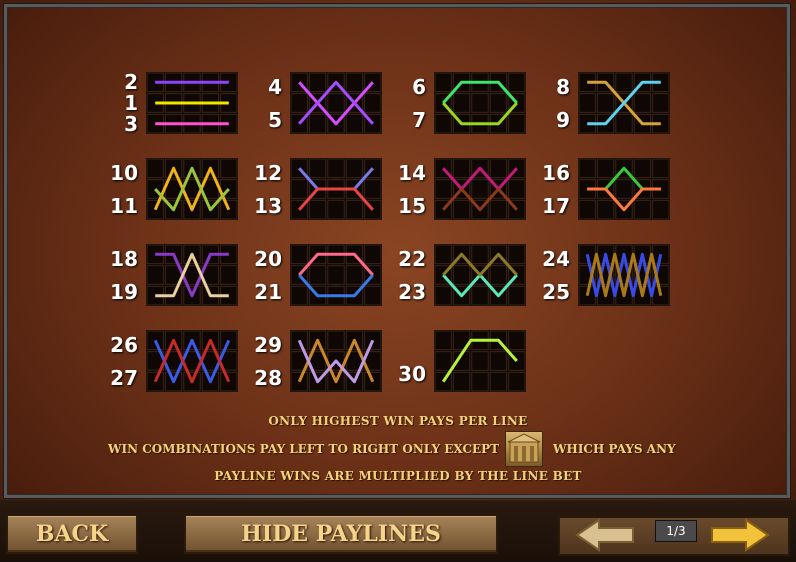 The height and width of the screenshot is (562, 796). What do you see at coordinates (124, 378) in the screenshot?
I see `payline-number: 27` at bounding box center [124, 378].